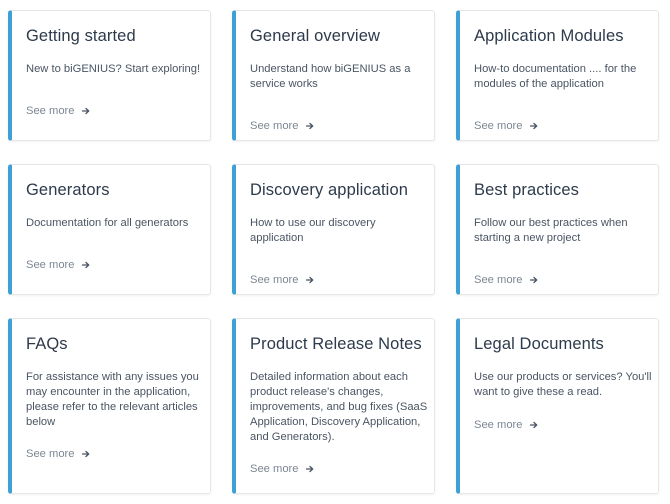  Describe the element at coordinates (539, 344) in the screenshot. I see `card-title: Legal Documents` at that location.